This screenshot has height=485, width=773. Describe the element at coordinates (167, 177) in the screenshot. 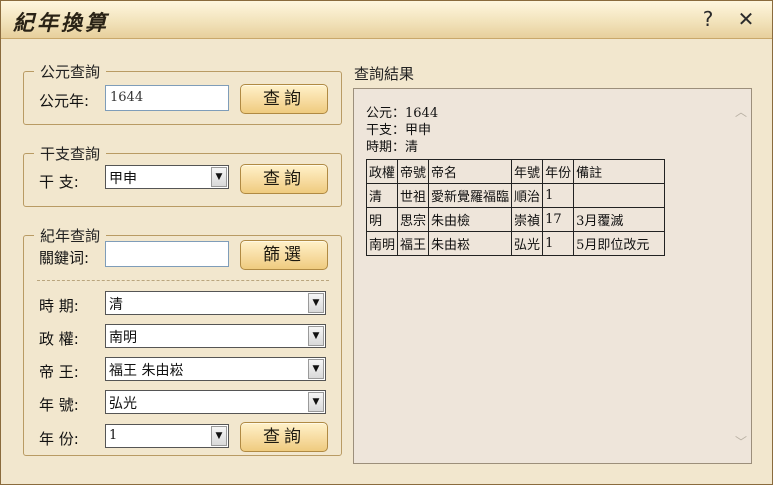

I see `ganzhi-select: 甲申 ▼` at that location.